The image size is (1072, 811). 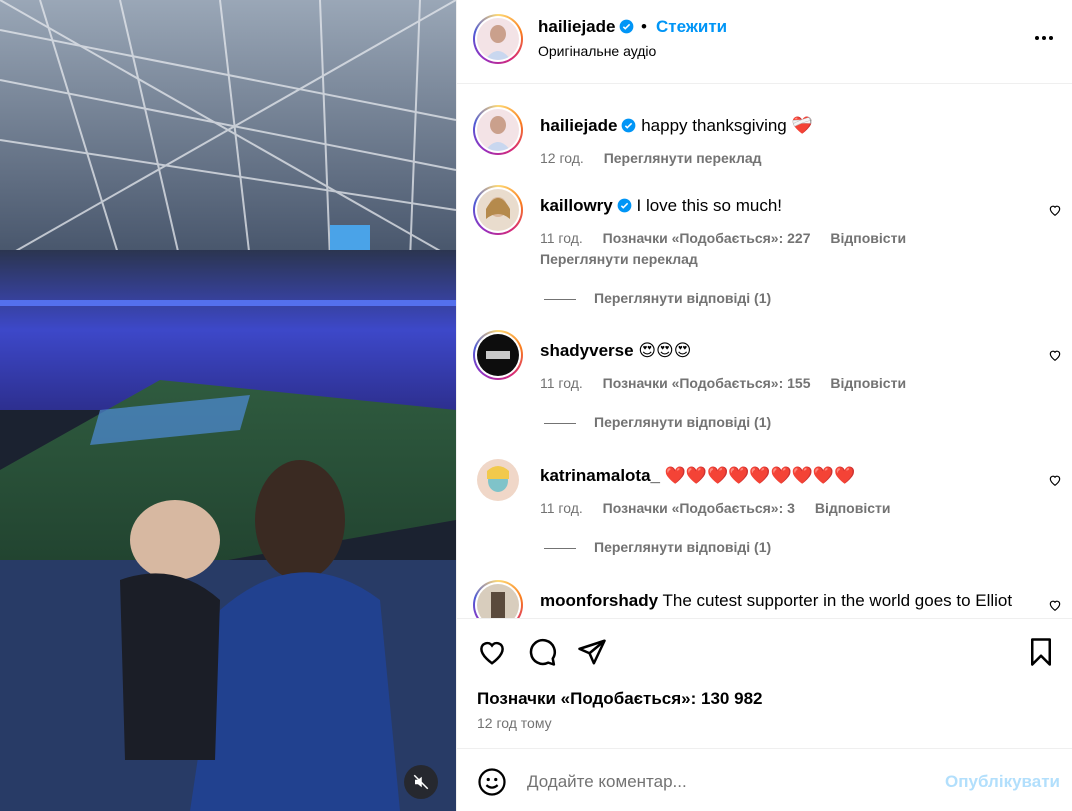 I want to click on comment-likes-link: Позначки «Подобається»: 227, so click(x=707, y=238).